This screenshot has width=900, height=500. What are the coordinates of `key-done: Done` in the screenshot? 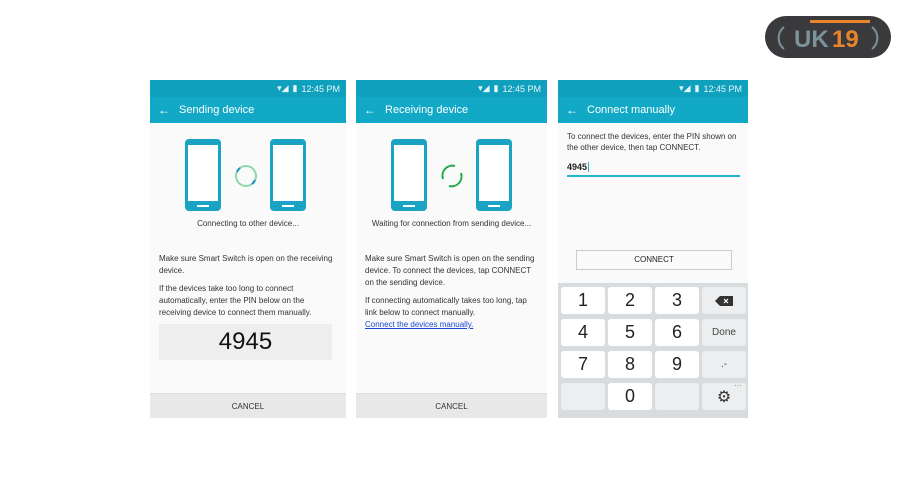 It's located at (724, 332).